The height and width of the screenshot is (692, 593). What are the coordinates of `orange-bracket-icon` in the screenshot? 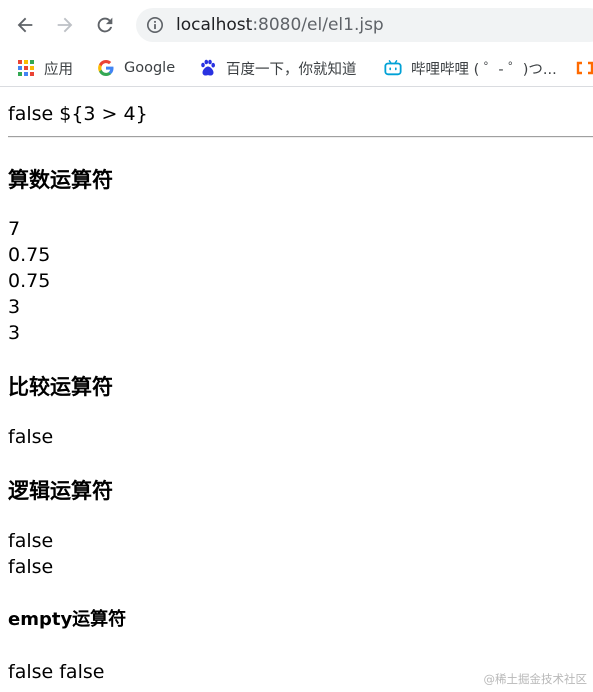 It's located at (584, 68).